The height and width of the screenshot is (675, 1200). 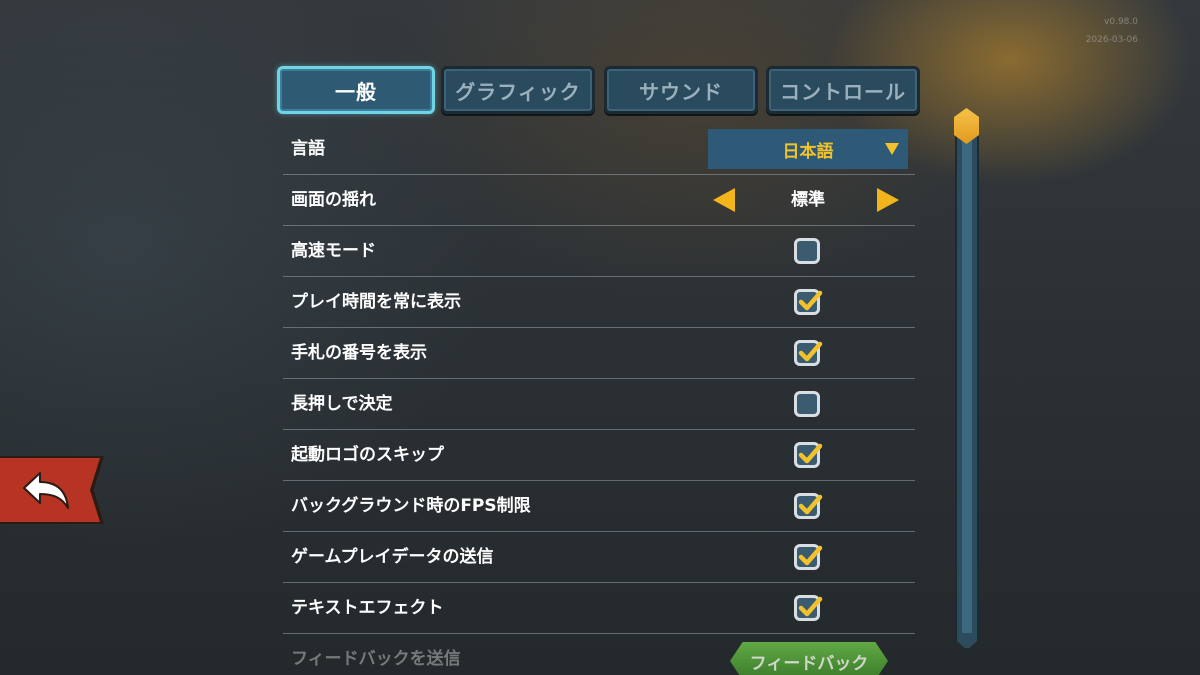 What do you see at coordinates (599, 455) in the screenshot?
I see `setting-row-skip-logo: 起動ロゴのスキップ` at bounding box center [599, 455].